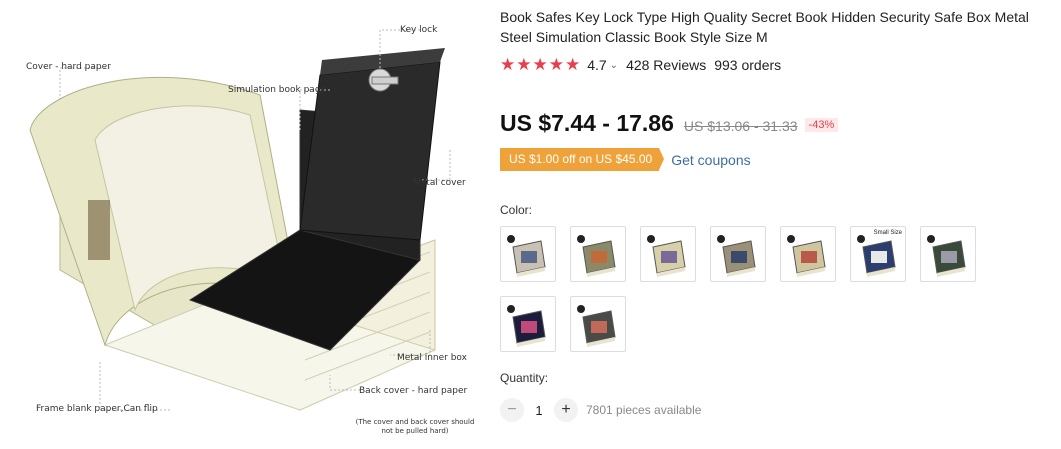 The height and width of the screenshot is (449, 1061). I want to click on swatch-label: Small Size, so click(887, 233).